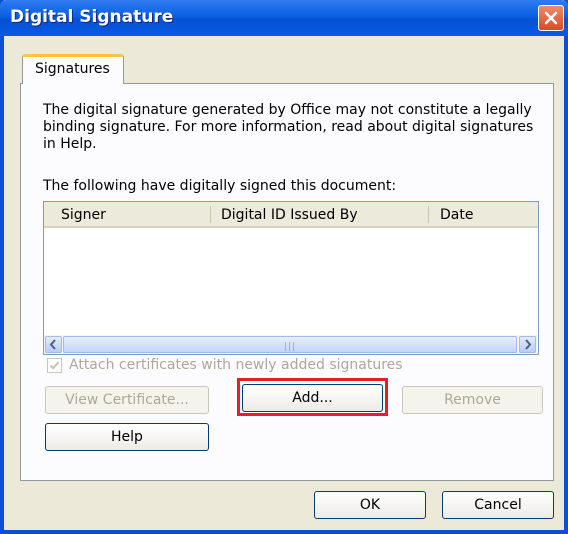 The width and height of the screenshot is (568, 534). I want to click on help-button: Help, so click(127, 437).